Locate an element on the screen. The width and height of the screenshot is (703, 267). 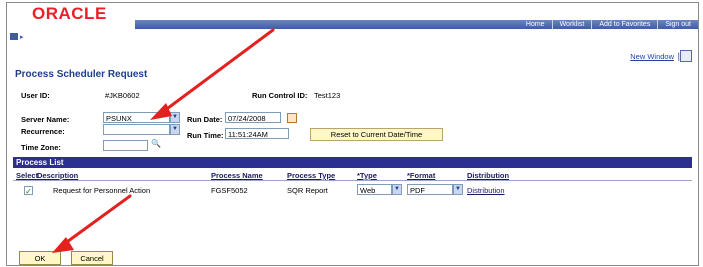
col-select: Select is located at coordinates (27, 175).